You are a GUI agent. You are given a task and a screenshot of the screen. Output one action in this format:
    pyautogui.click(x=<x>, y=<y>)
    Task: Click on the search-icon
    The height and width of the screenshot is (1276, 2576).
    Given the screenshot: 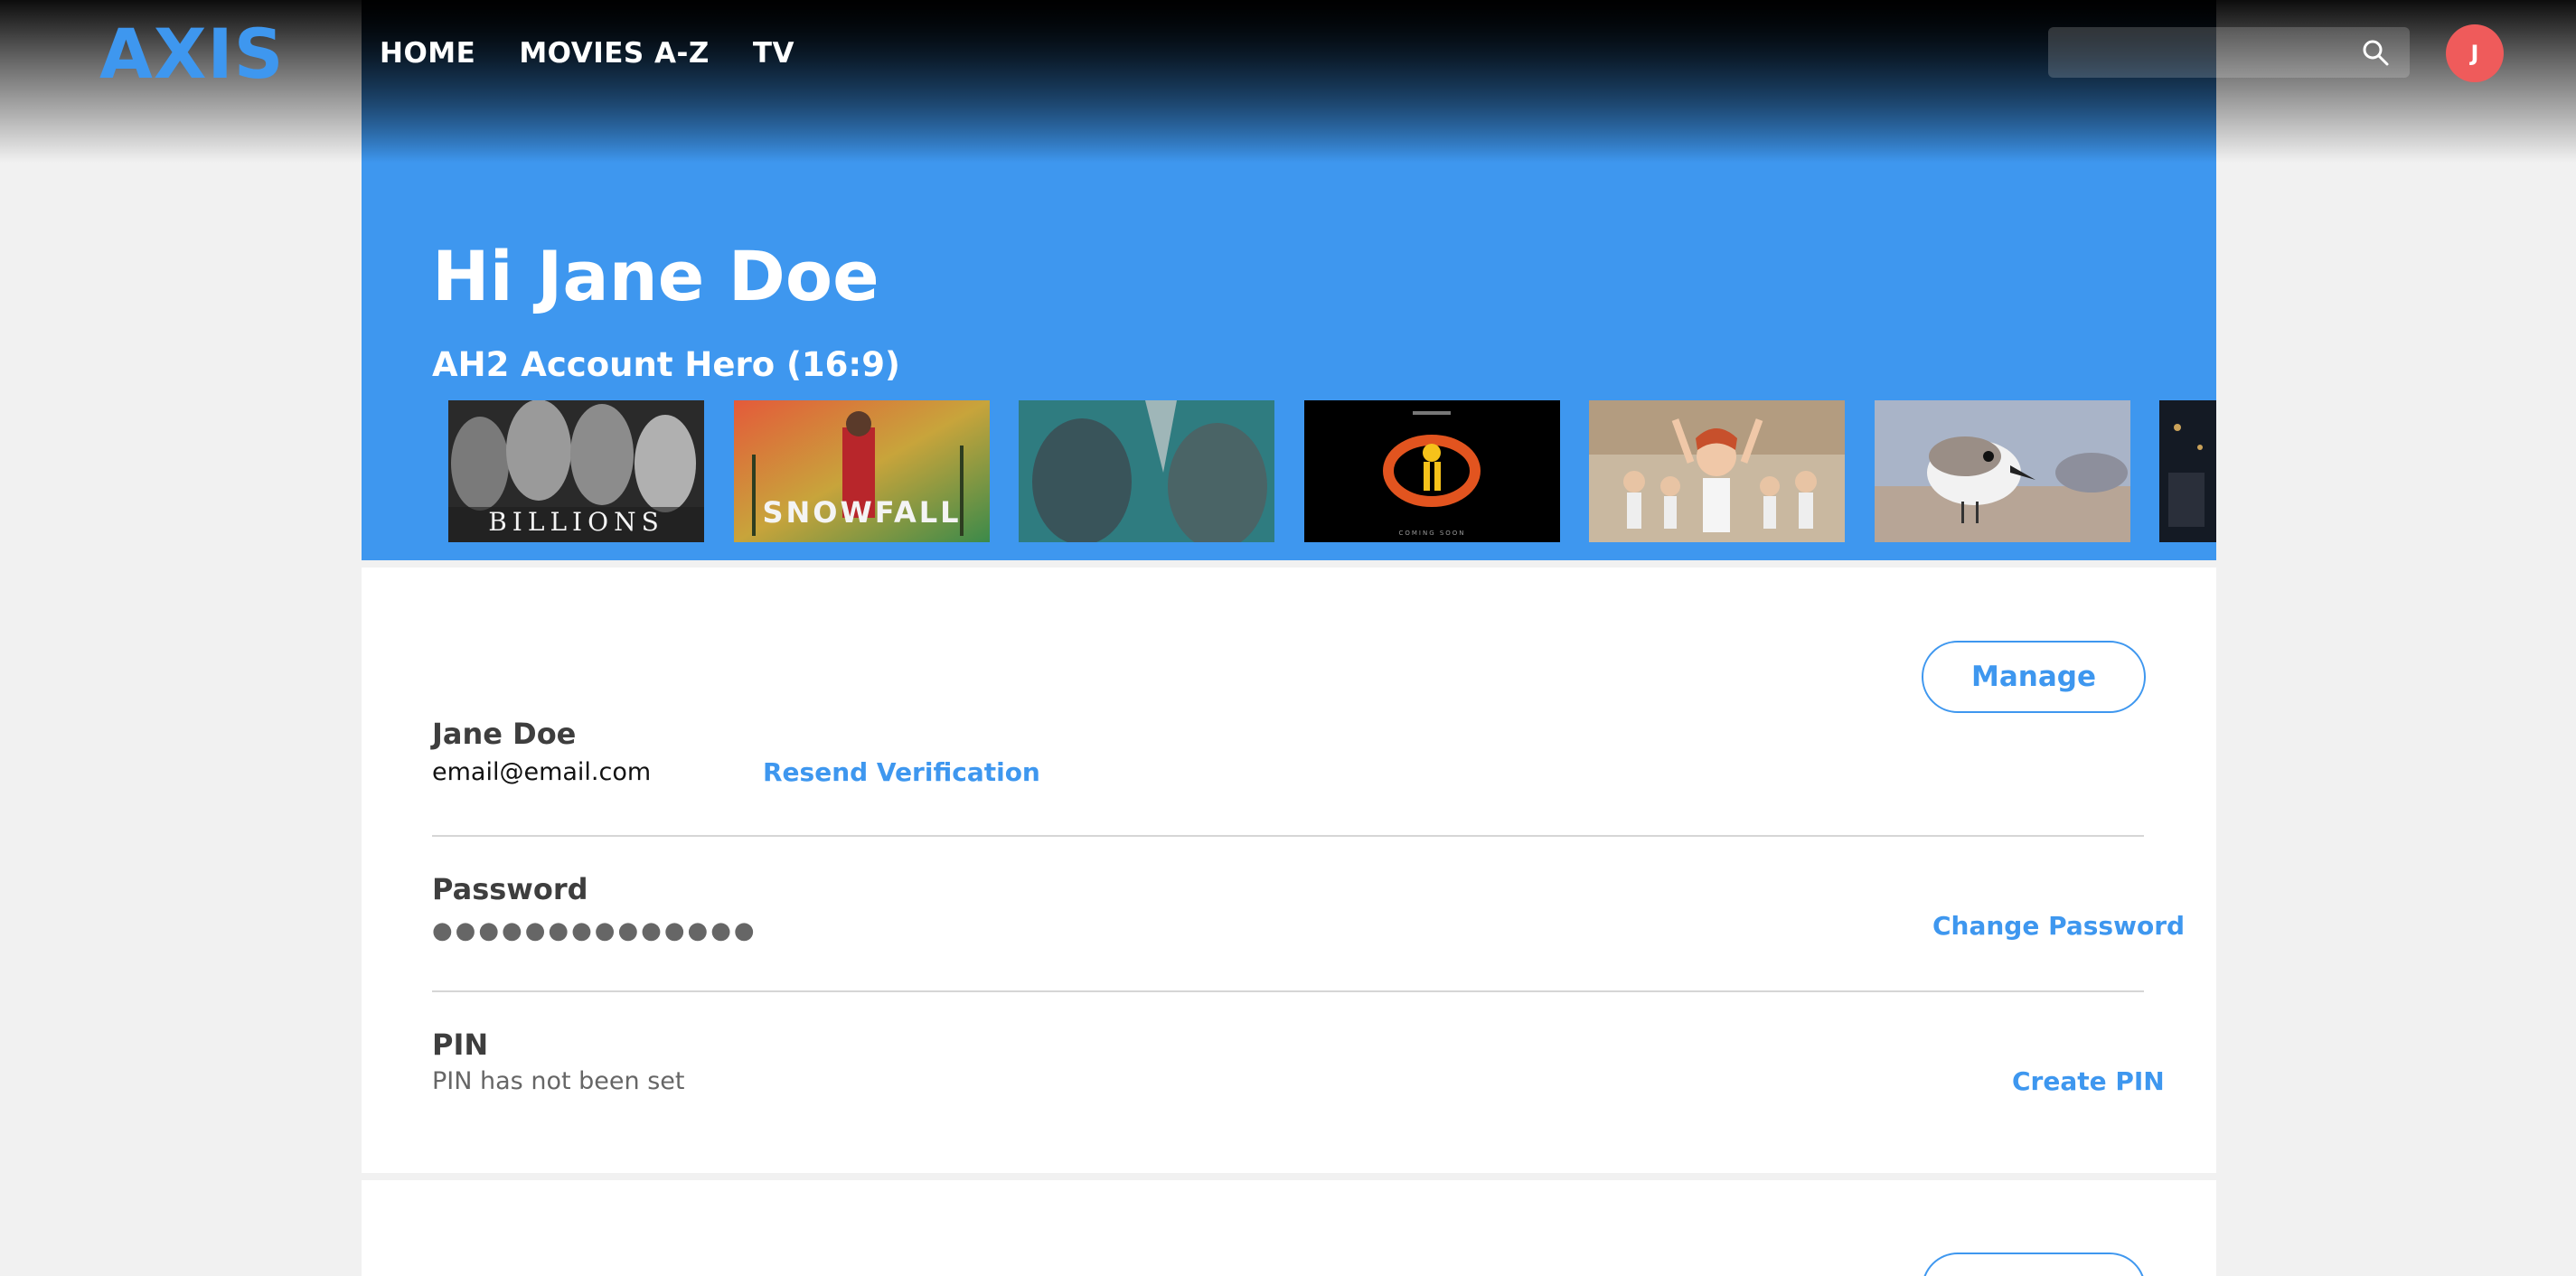 What is the action you would take?
    pyautogui.click(x=2376, y=52)
    